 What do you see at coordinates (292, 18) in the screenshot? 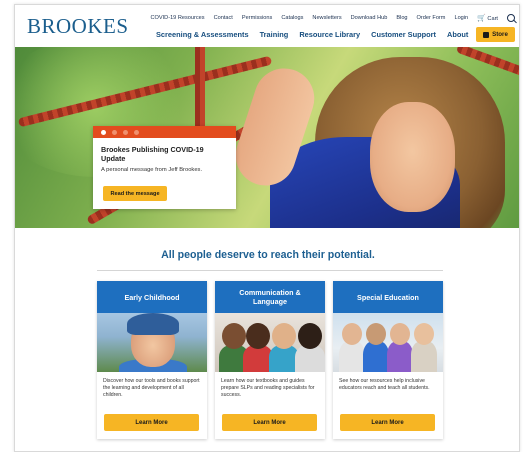
I see `utility-link-catalogs: Catalogs` at bounding box center [292, 18].